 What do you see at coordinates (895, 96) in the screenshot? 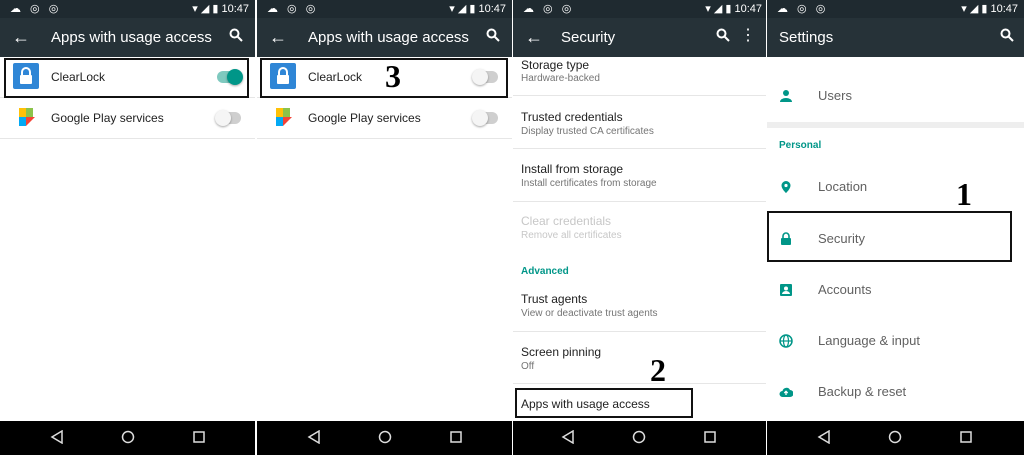
I see `settings-item-users: Users` at bounding box center [895, 96].